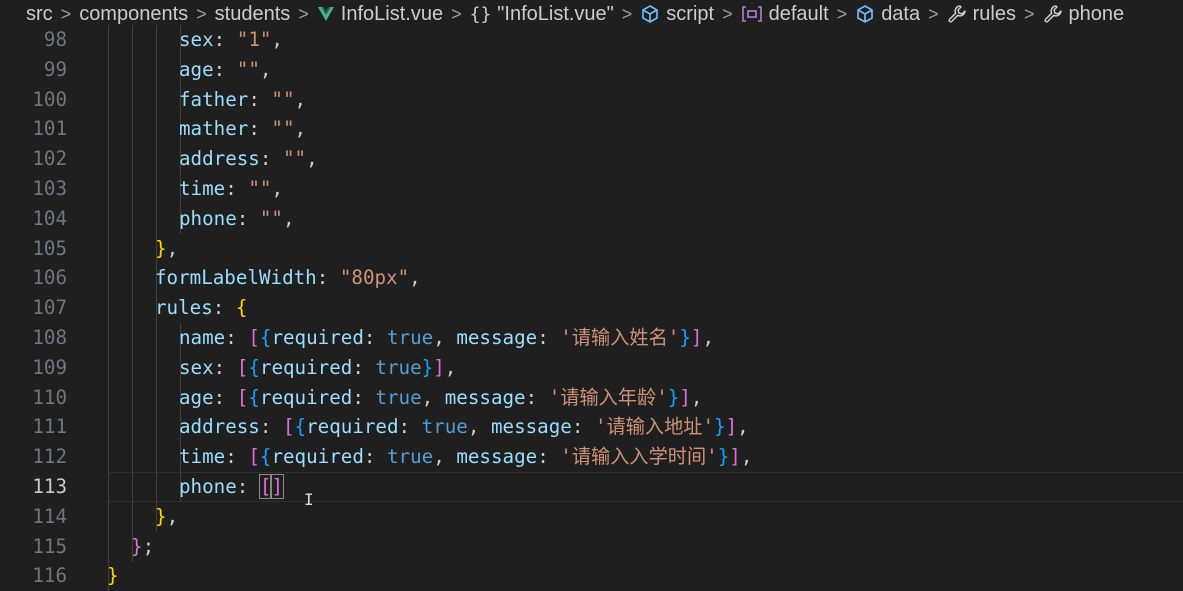 The height and width of the screenshot is (591, 1183). Describe the element at coordinates (196, 367) in the screenshot. I see `code-token: sex` at that location.